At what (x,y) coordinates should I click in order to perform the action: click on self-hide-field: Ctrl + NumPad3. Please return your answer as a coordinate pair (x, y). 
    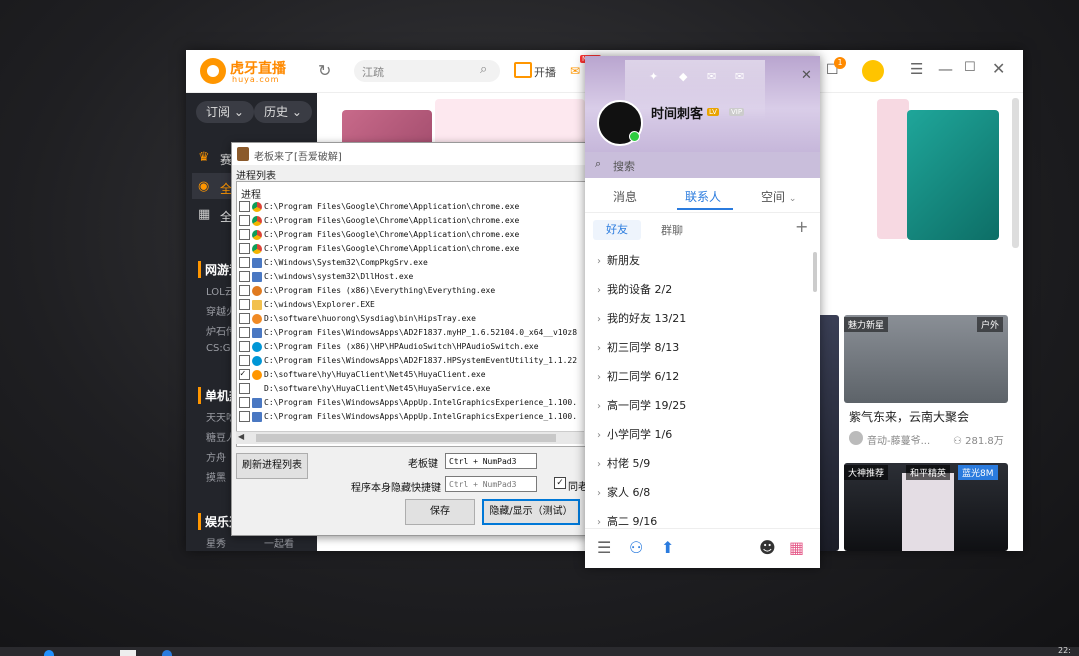
    Looking at the image, I should click on (491, 484).